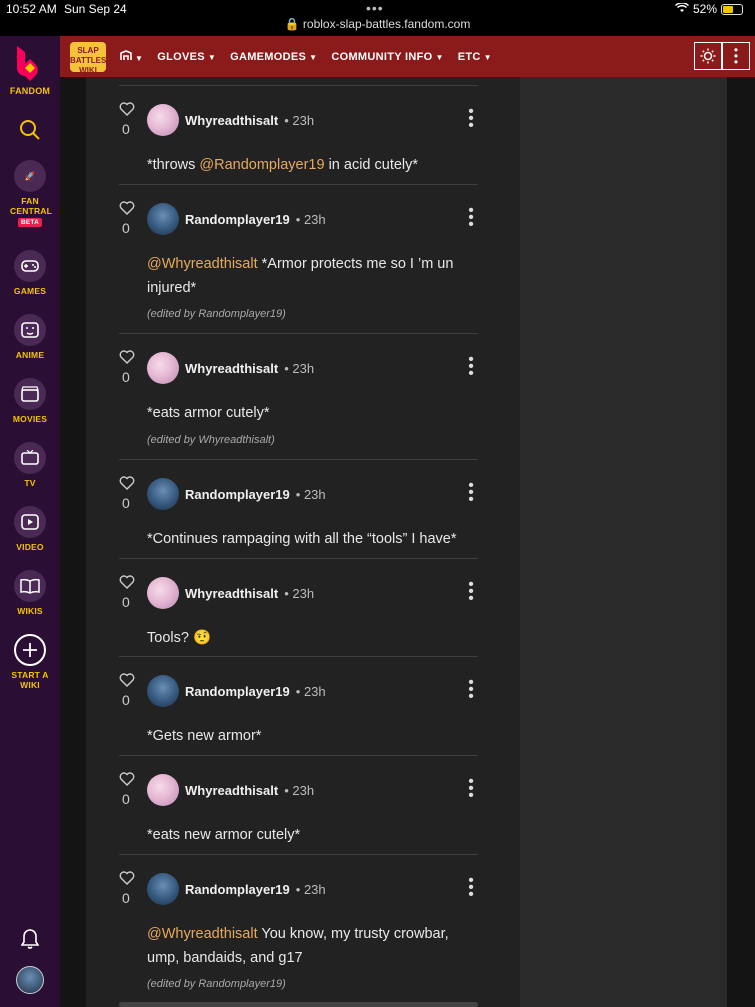 The width and height of the screenshot is (755, 1007). I want to click on edited-note: (edited by Randomplayer19), so click(216, 314).